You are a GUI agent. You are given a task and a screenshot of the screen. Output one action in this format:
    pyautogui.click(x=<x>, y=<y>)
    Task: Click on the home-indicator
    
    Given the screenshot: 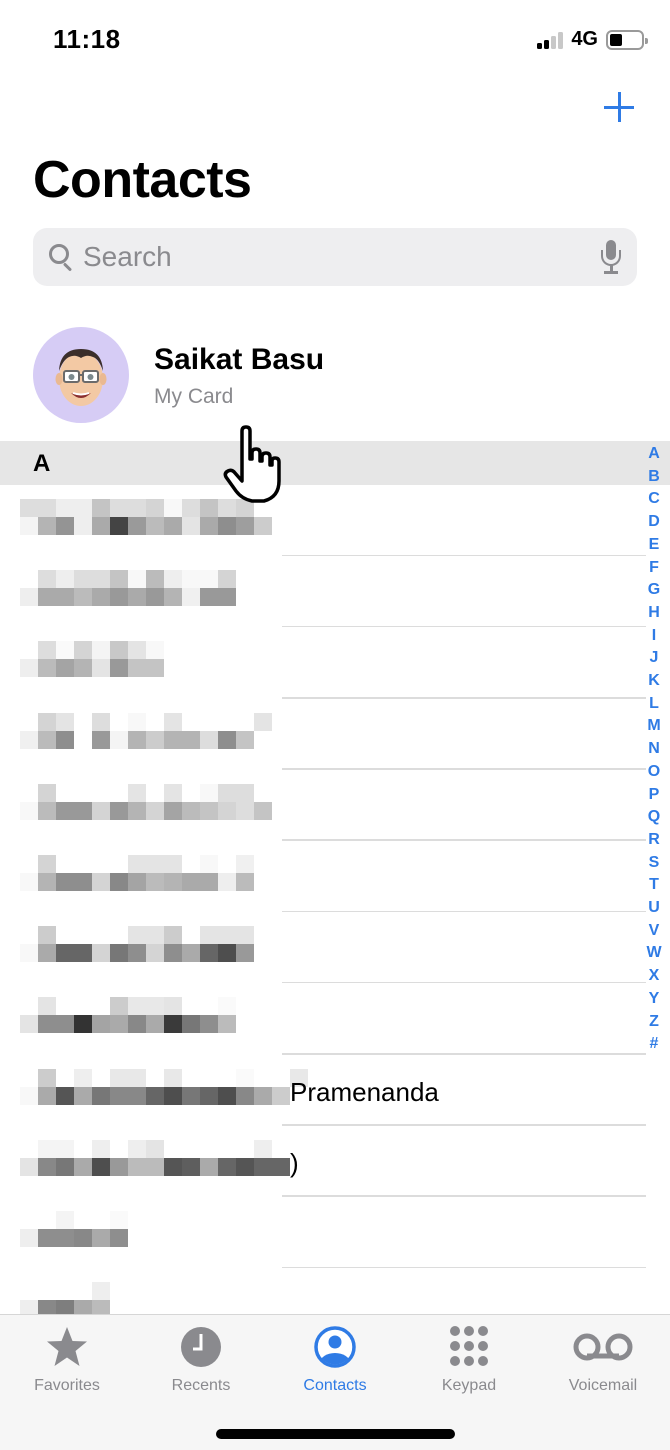 What is the action you would take?
    pyautogui.click(x=335, y=1434)
    